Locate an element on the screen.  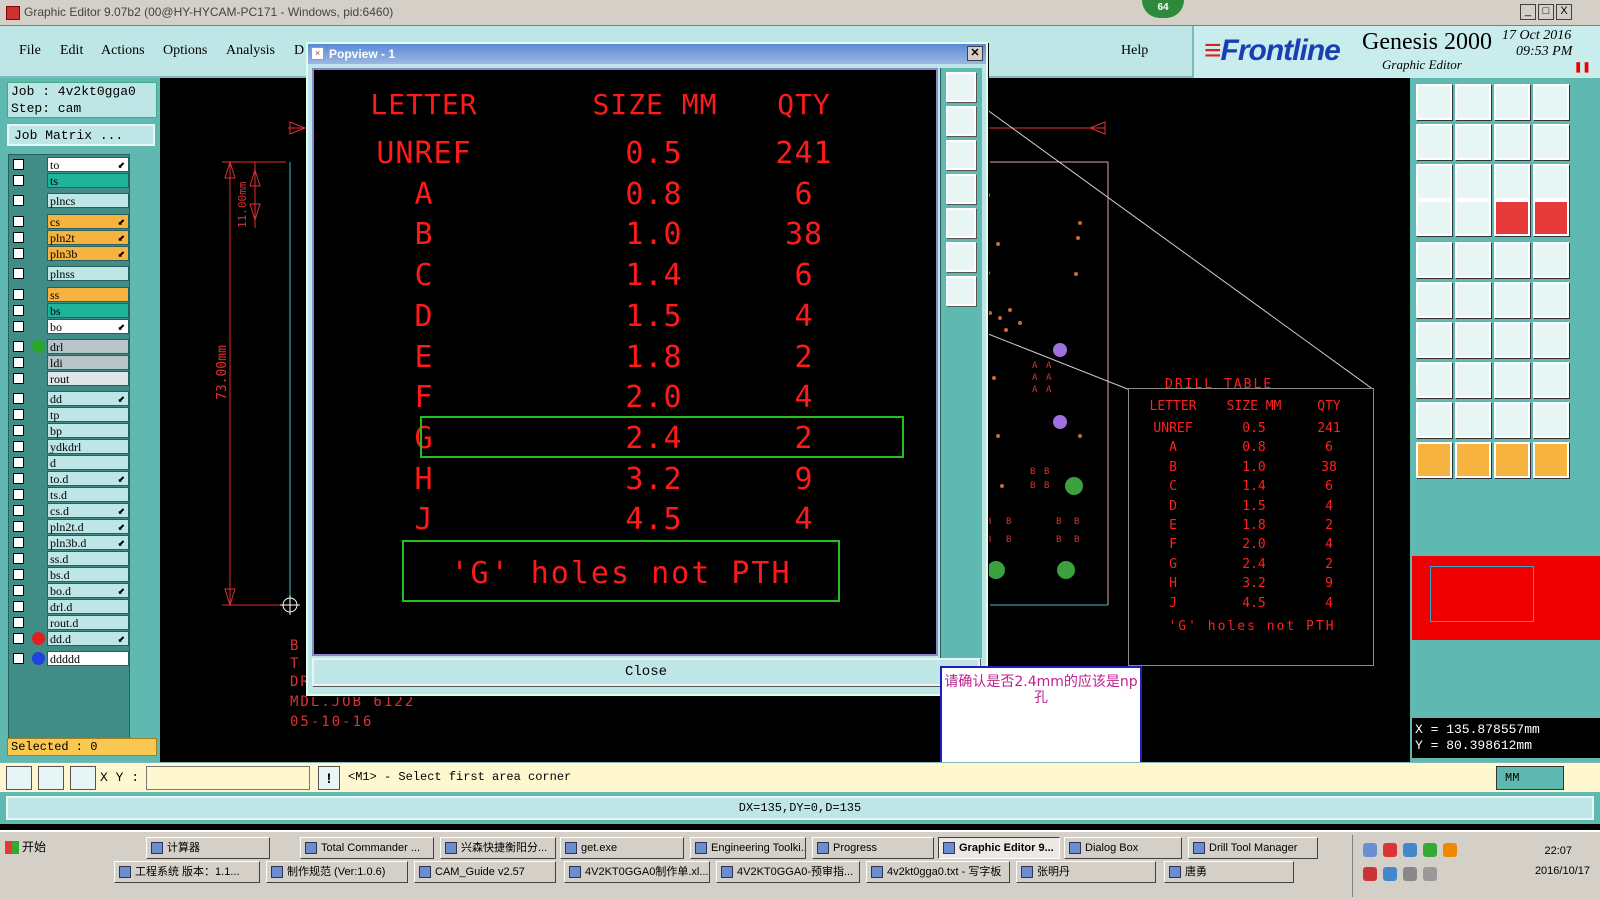
layer-name: dd ⬋ is located at coordinates (88, 398).